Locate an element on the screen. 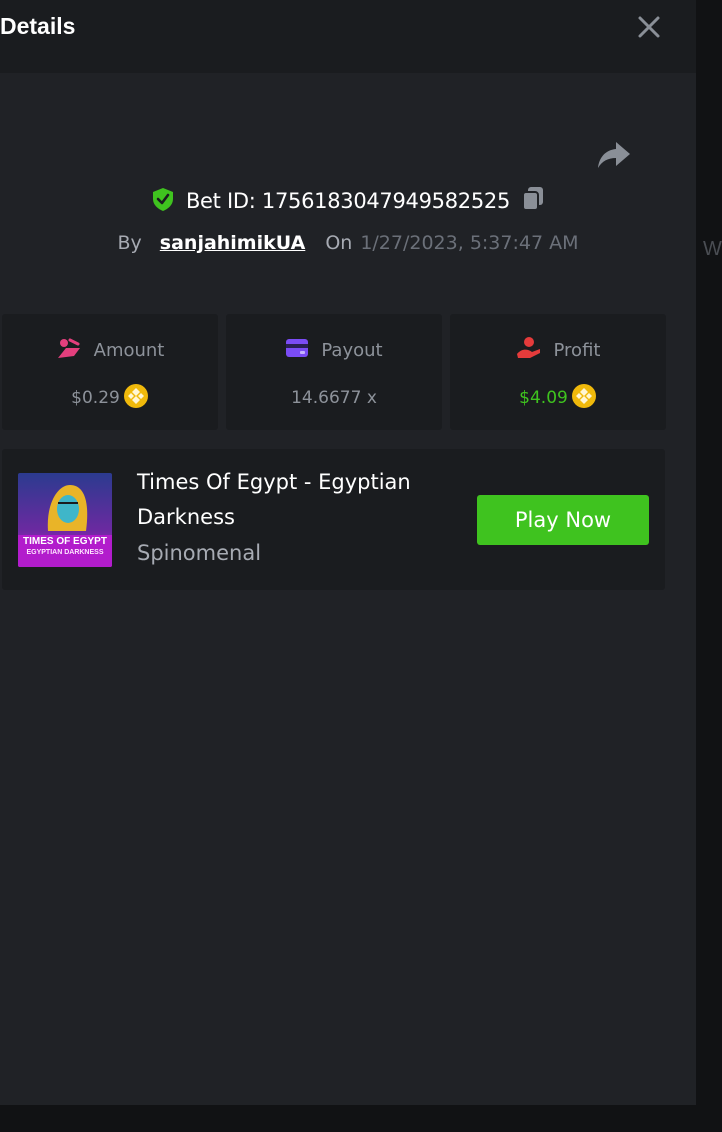  thumb-line1: TIMES OF EGYPT is located at coordinates (65, 541).